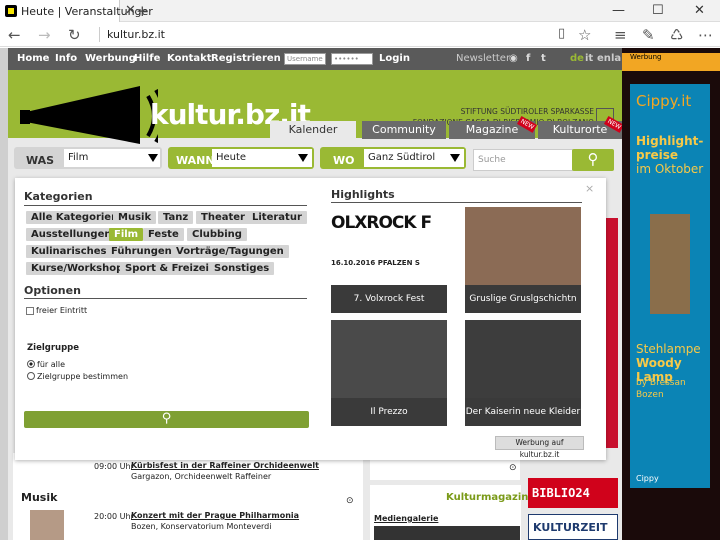  I want to click on close-icon: ×, so click(589, 188).